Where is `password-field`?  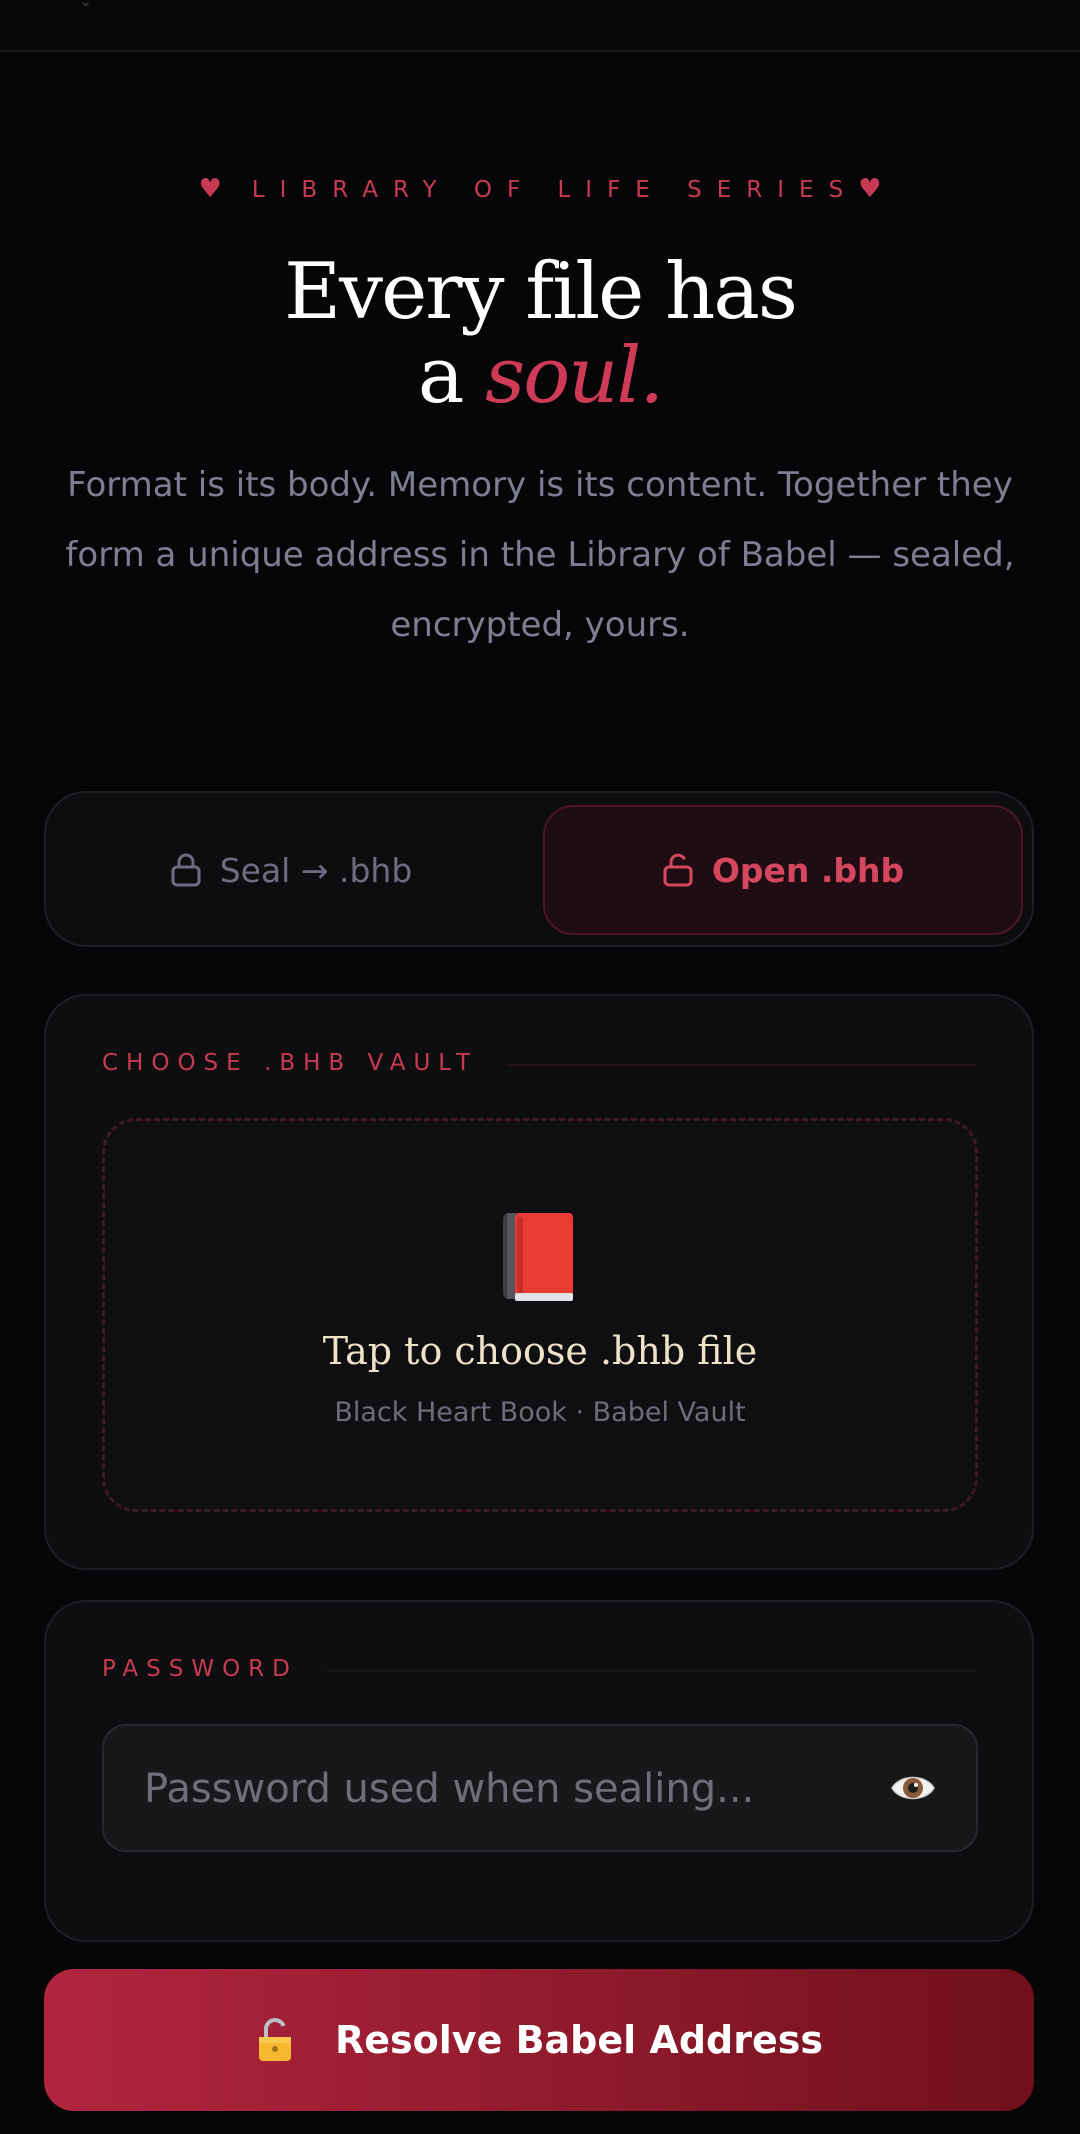
password-field is located at coordinates (540, 1788).